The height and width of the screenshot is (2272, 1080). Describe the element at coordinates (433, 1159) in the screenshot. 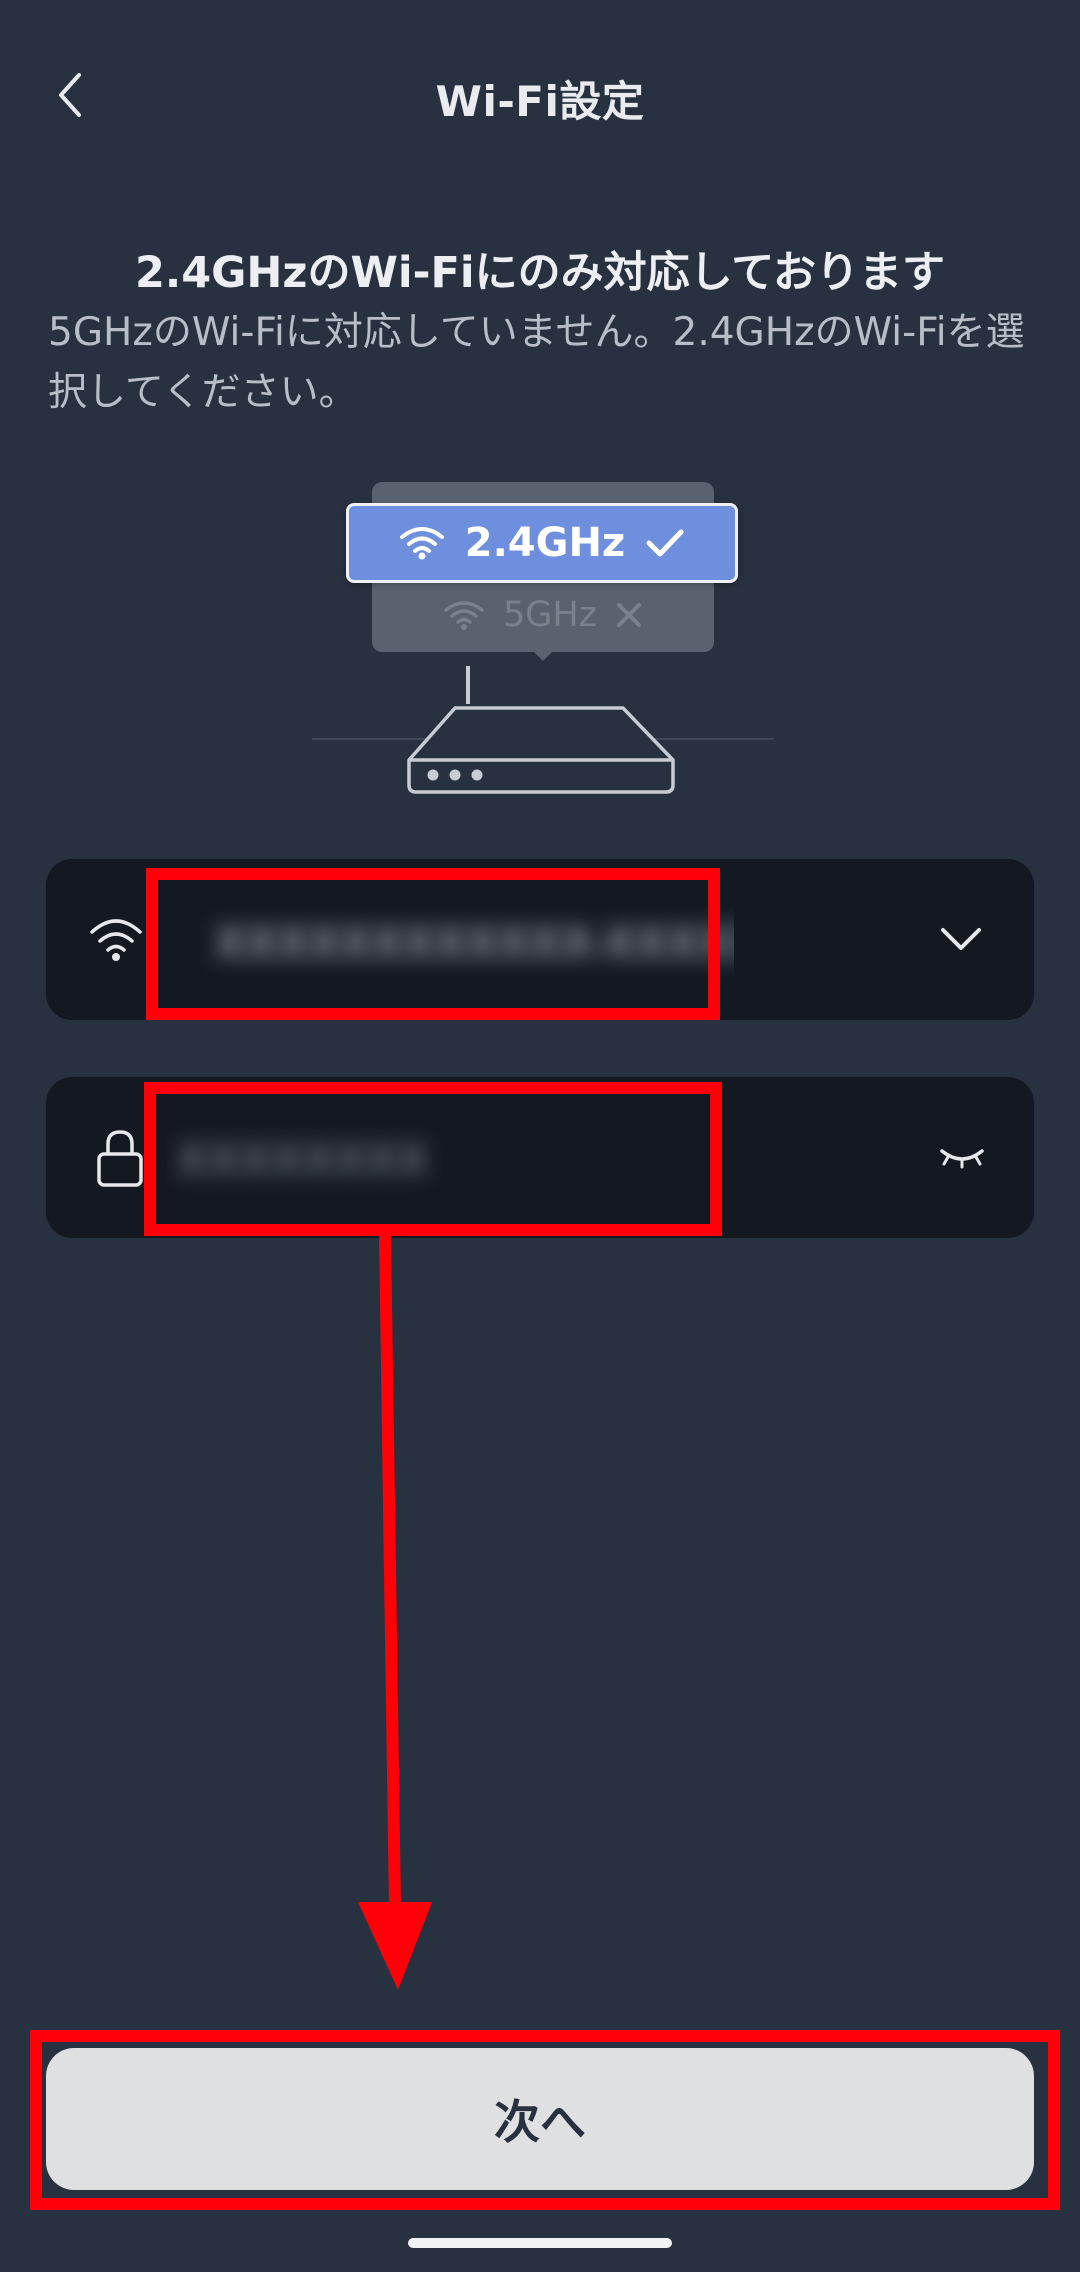

I see `annotation-password-highlight` at that location.